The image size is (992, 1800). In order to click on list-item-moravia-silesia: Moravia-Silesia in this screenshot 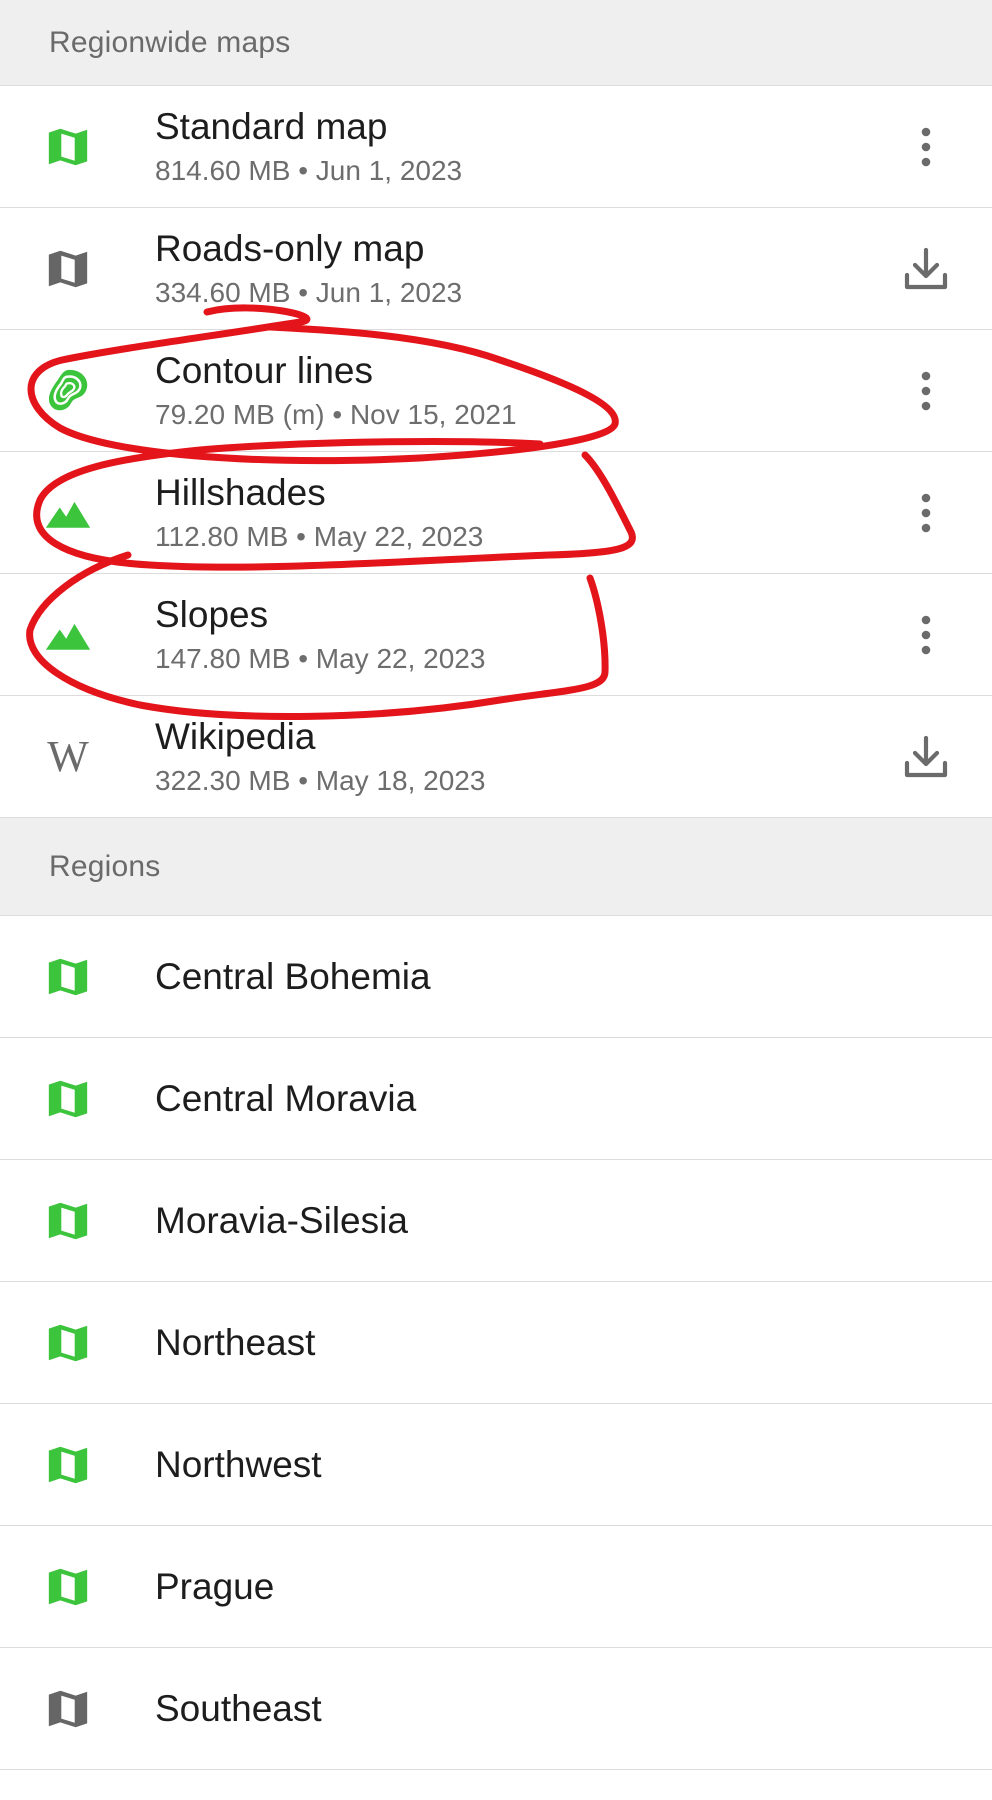, I will do `click(496, 1221)`.